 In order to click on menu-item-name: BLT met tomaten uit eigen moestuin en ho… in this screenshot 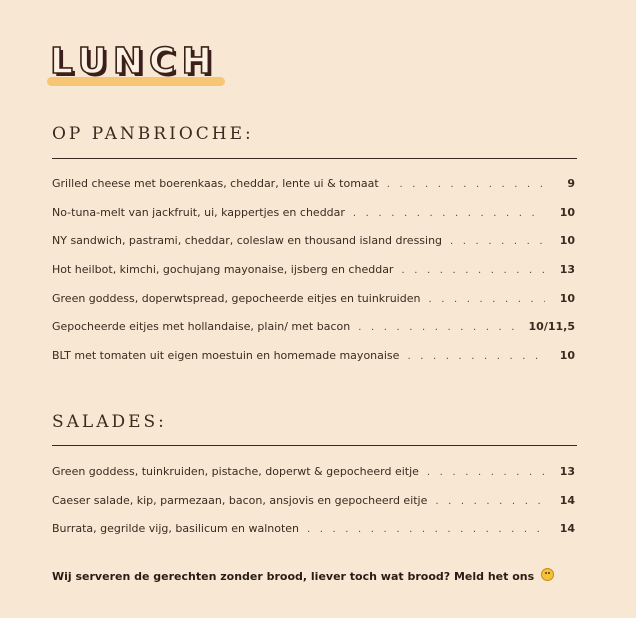, I will do `click(226, 356)`.